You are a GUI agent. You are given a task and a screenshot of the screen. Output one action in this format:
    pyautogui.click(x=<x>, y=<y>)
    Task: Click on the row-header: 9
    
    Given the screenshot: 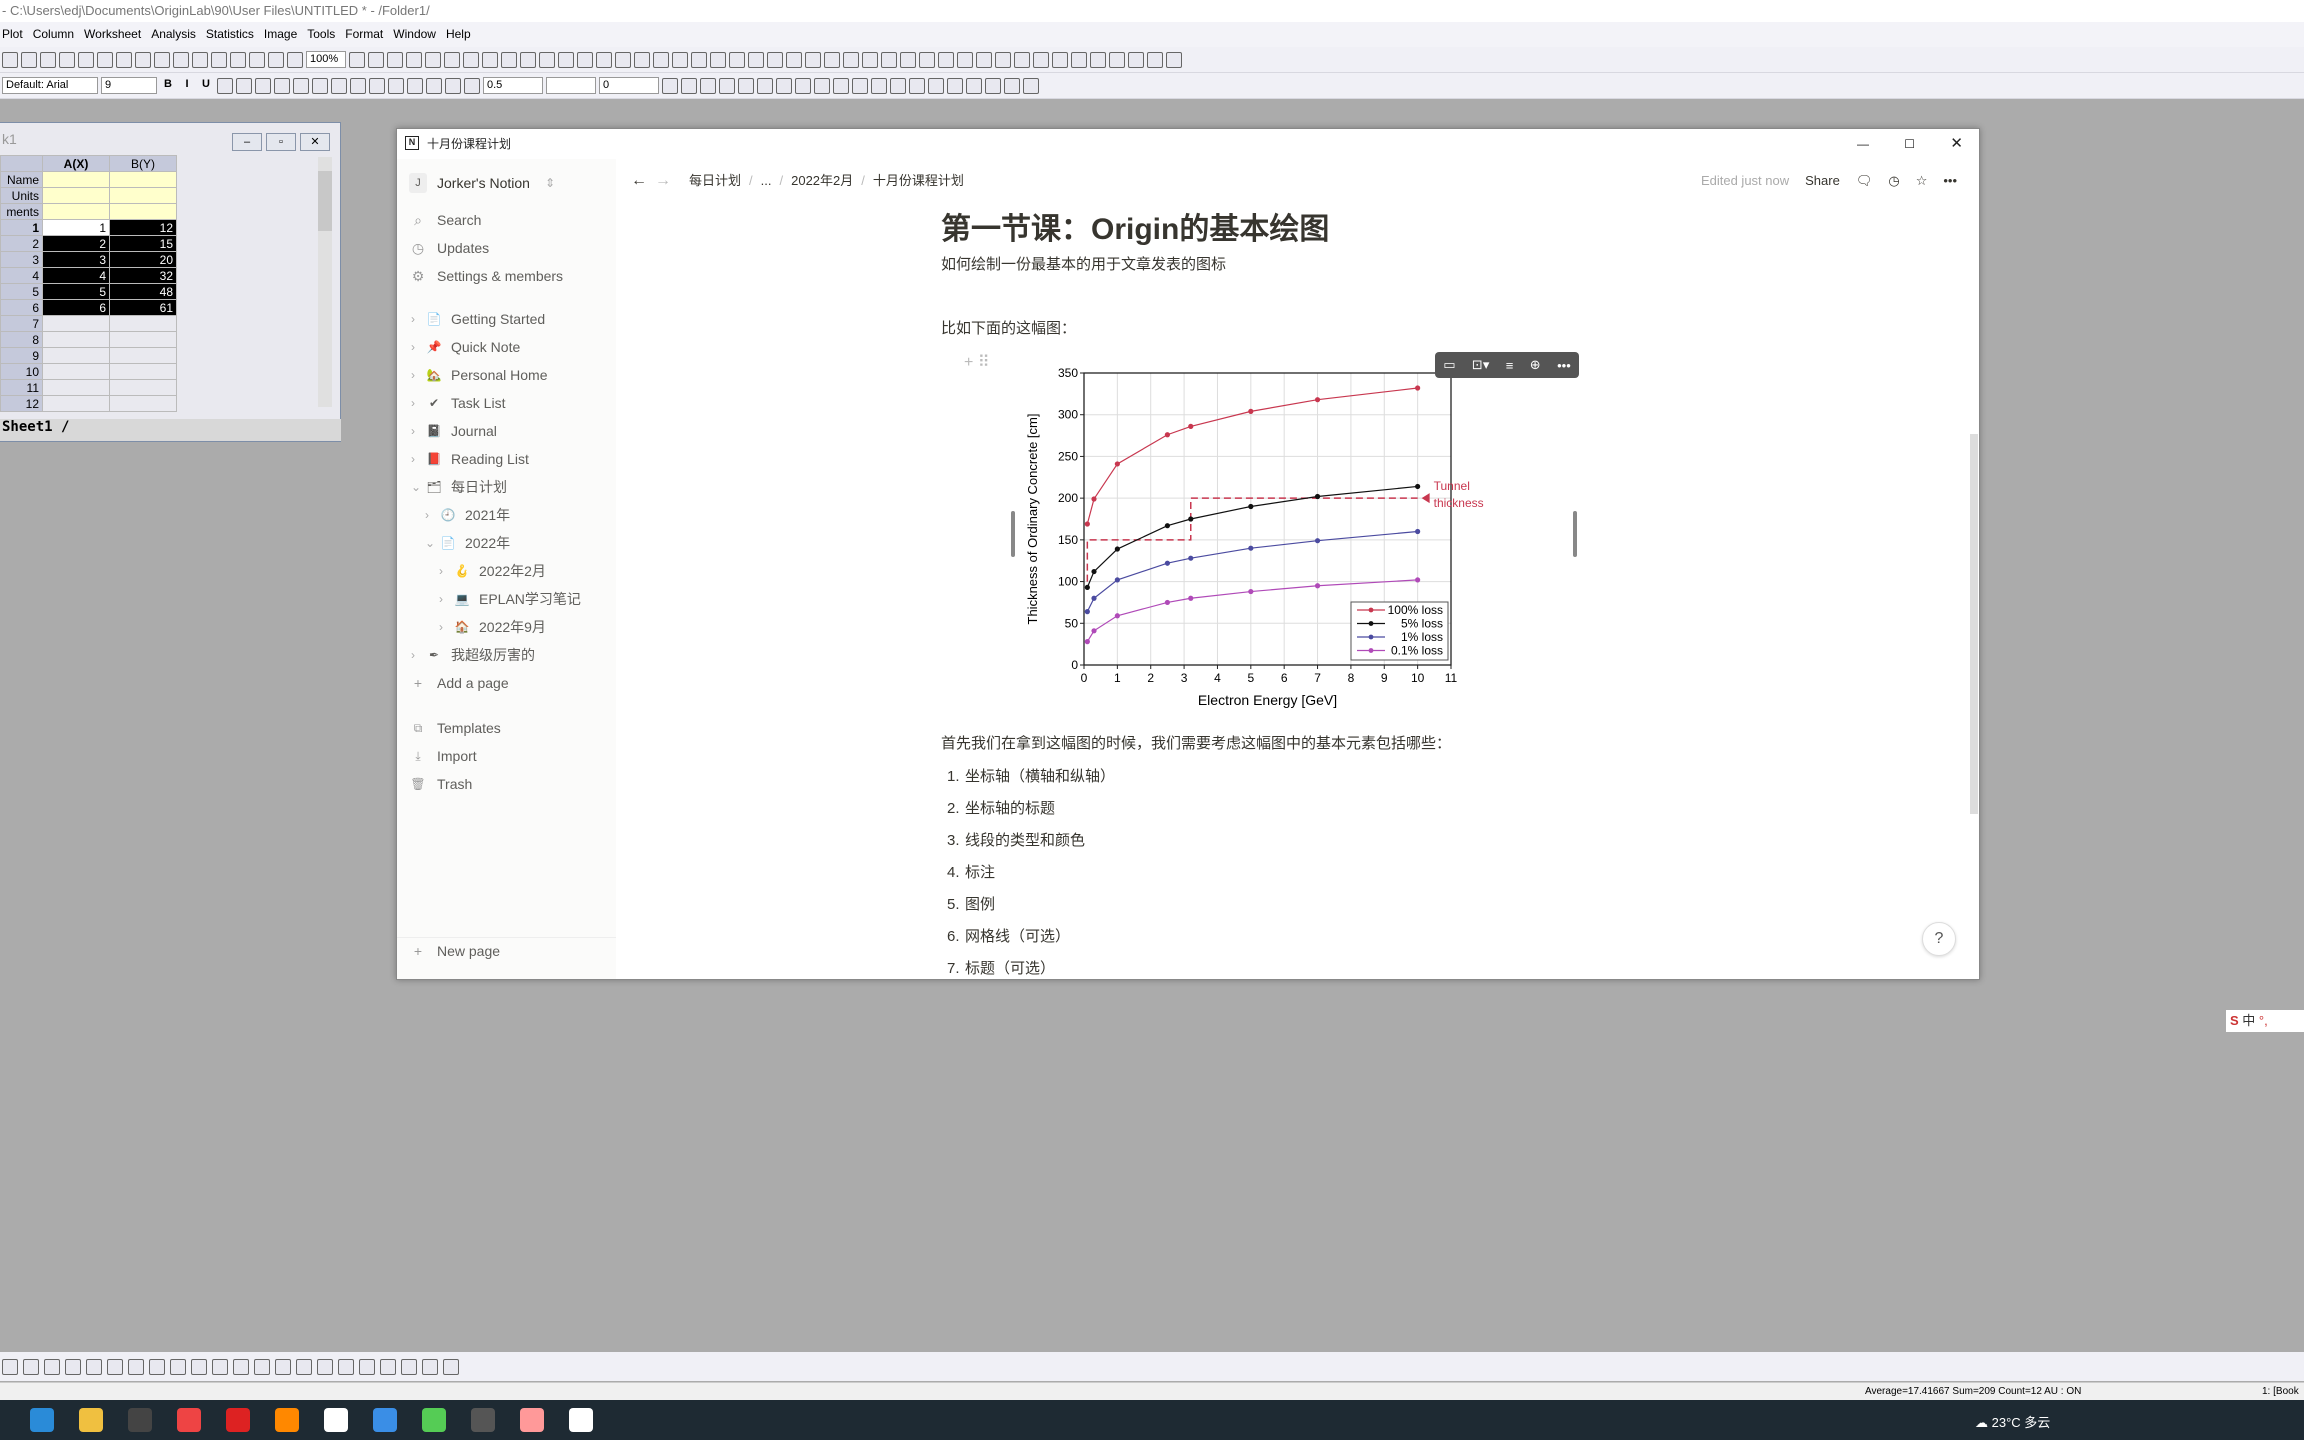 What is the action you would take?
    pyautogui.click(x=21, y=355)
    